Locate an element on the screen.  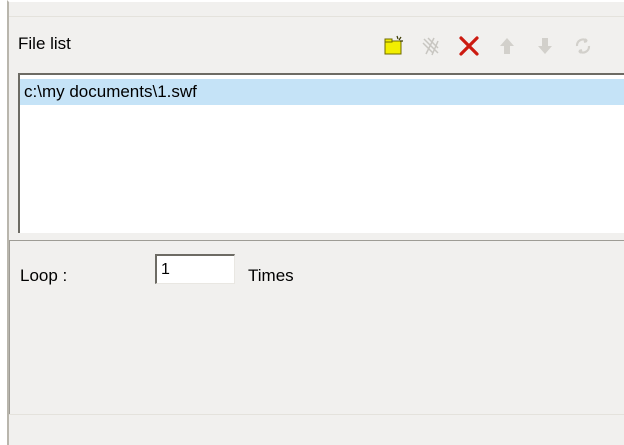
add-file-icon is located at coordinates (393, 45).